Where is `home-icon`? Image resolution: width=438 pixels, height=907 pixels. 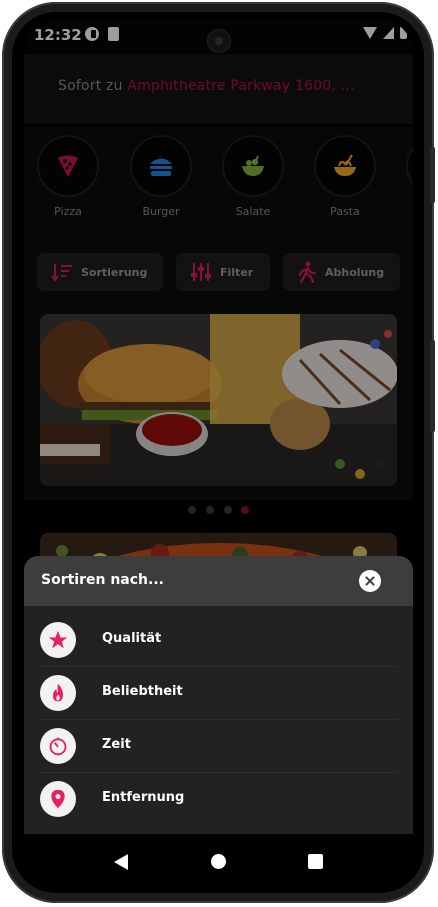 home-icon is located at coordinates (218, 861).